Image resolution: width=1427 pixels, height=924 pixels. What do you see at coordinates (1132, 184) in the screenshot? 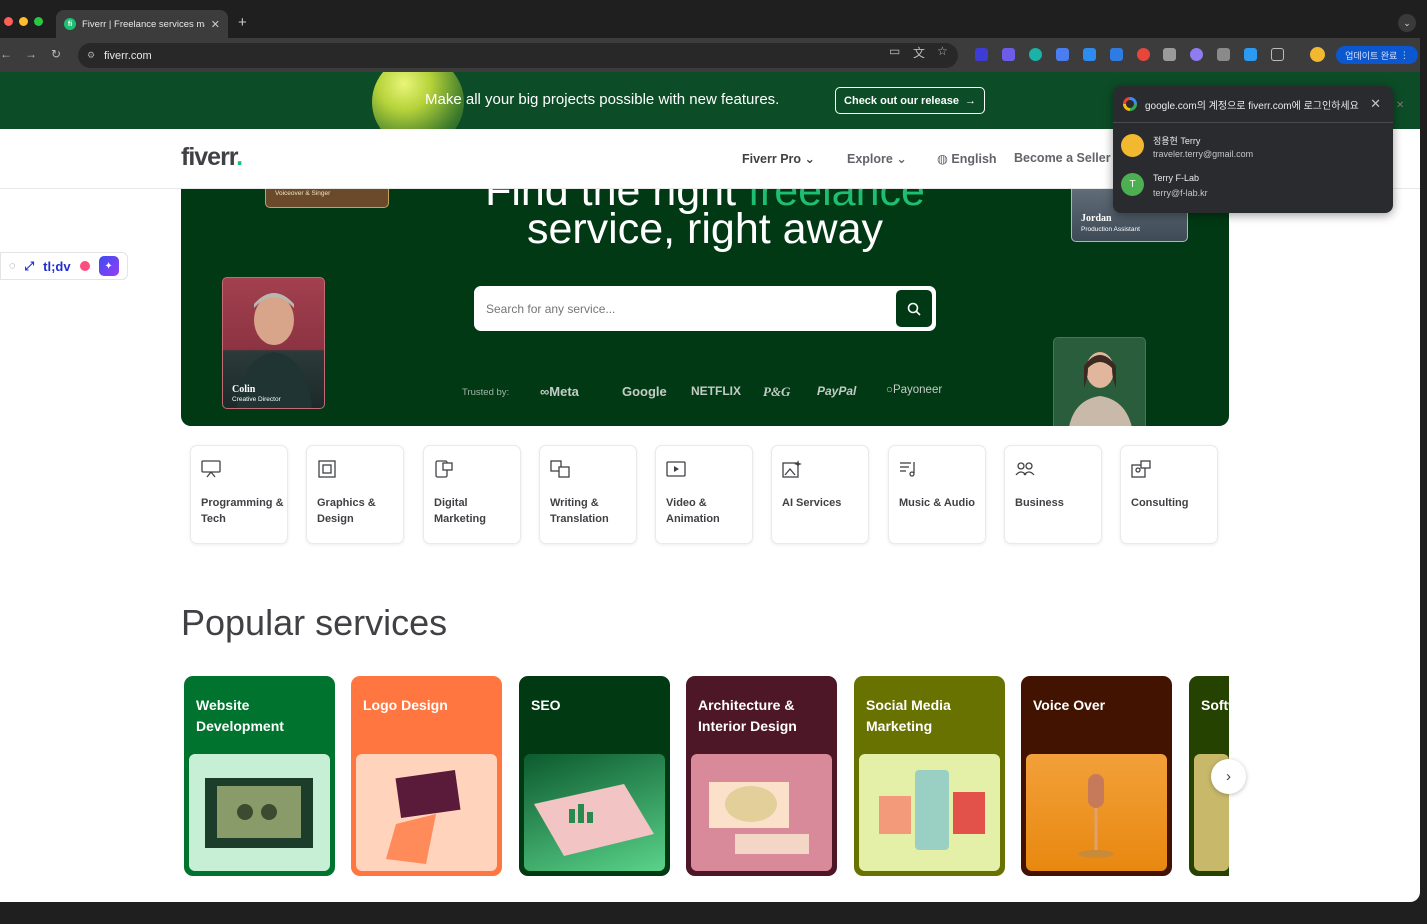
I see `account-avatar: T` at bounding box center [1132, 184].